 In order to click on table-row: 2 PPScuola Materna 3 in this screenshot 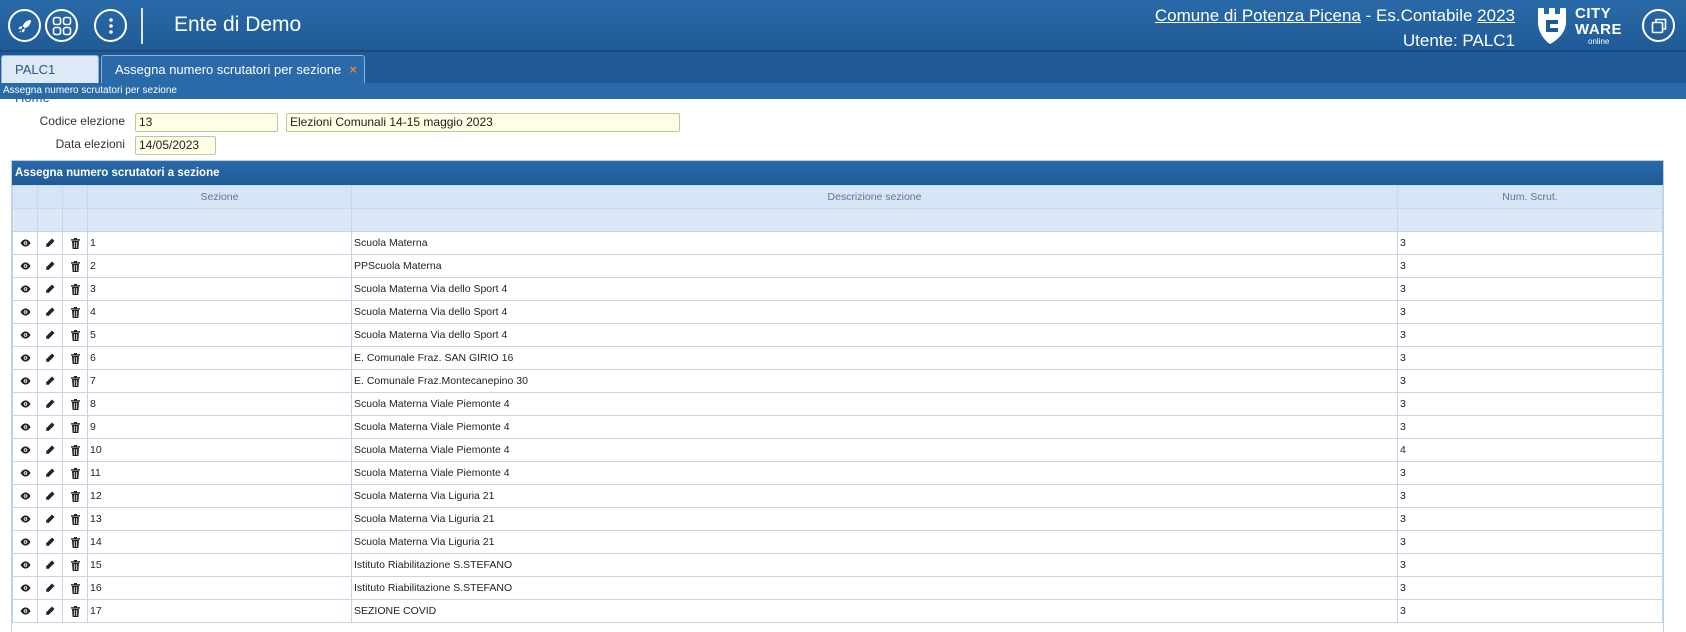, I will do `click(837, 266)`.